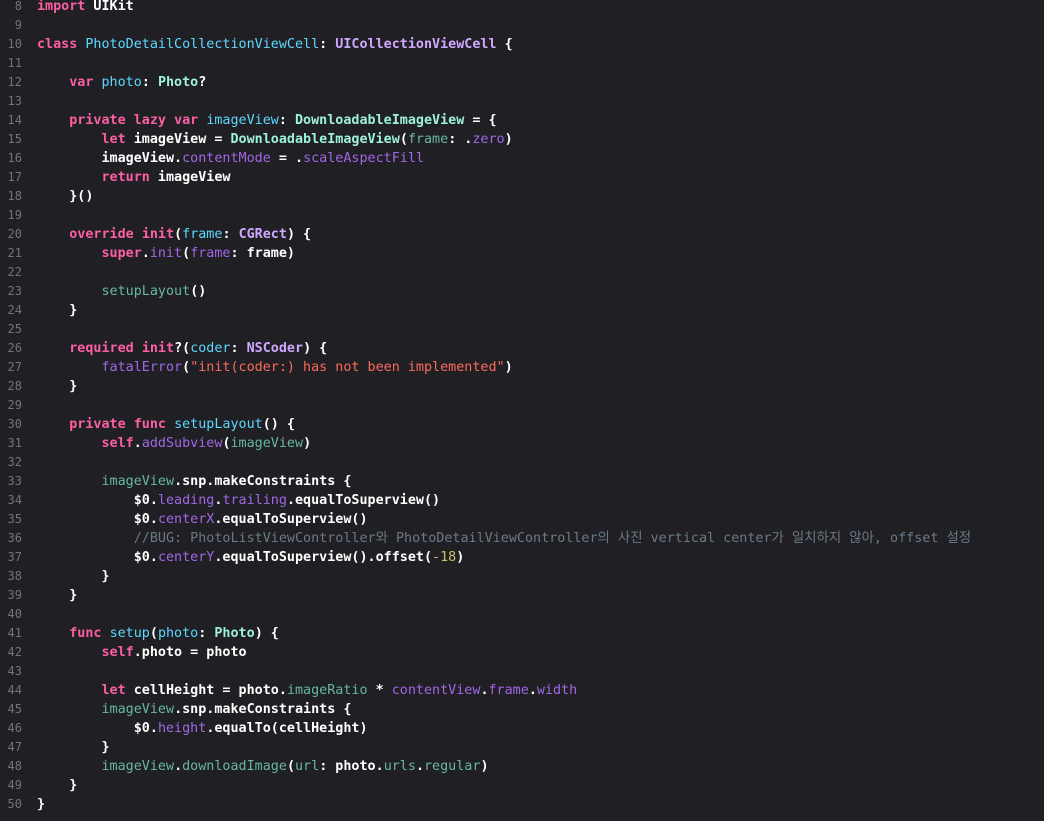  Describe the element at coordinates (522, 253) in the screenshot. I see `code-line: 21 super.init(frame: frame)` at that location.